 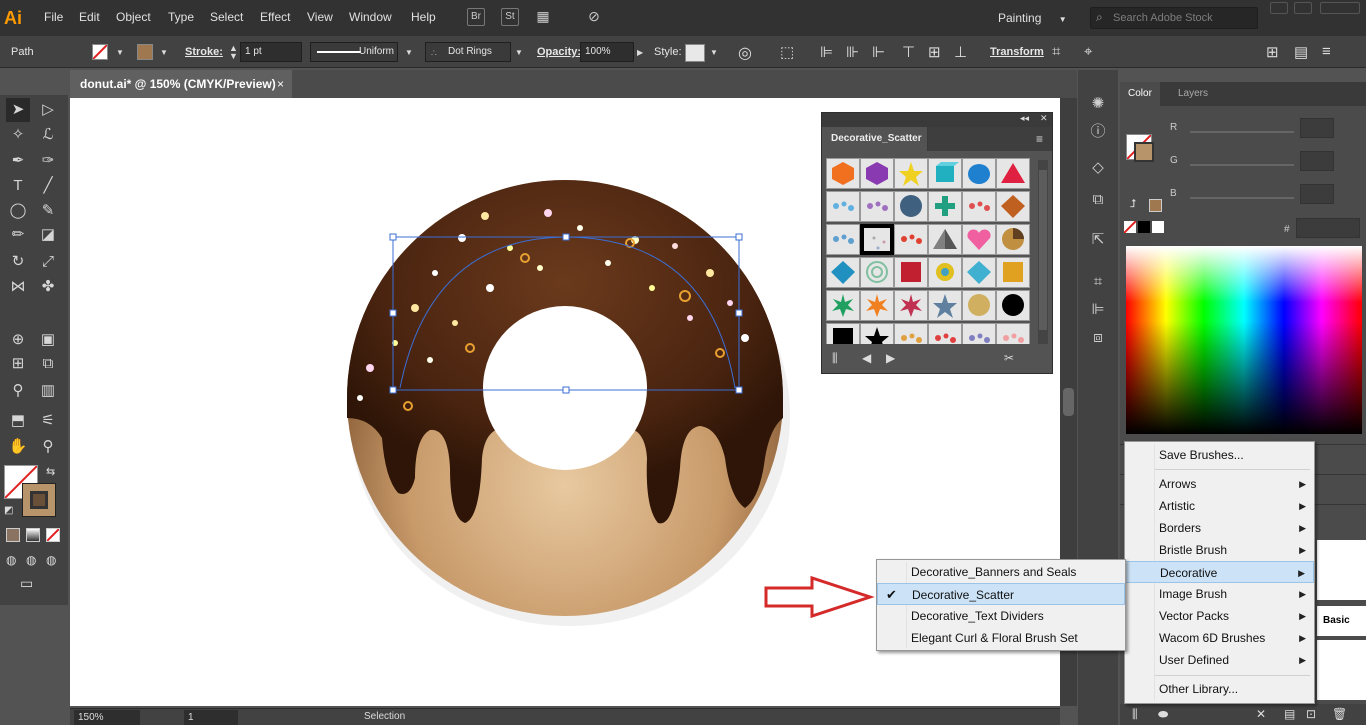 What do you see at coordinates (18, 364) in the screenshot?
I see `mesh-tool-icon: ⊞` at bounding box center [18, 364].